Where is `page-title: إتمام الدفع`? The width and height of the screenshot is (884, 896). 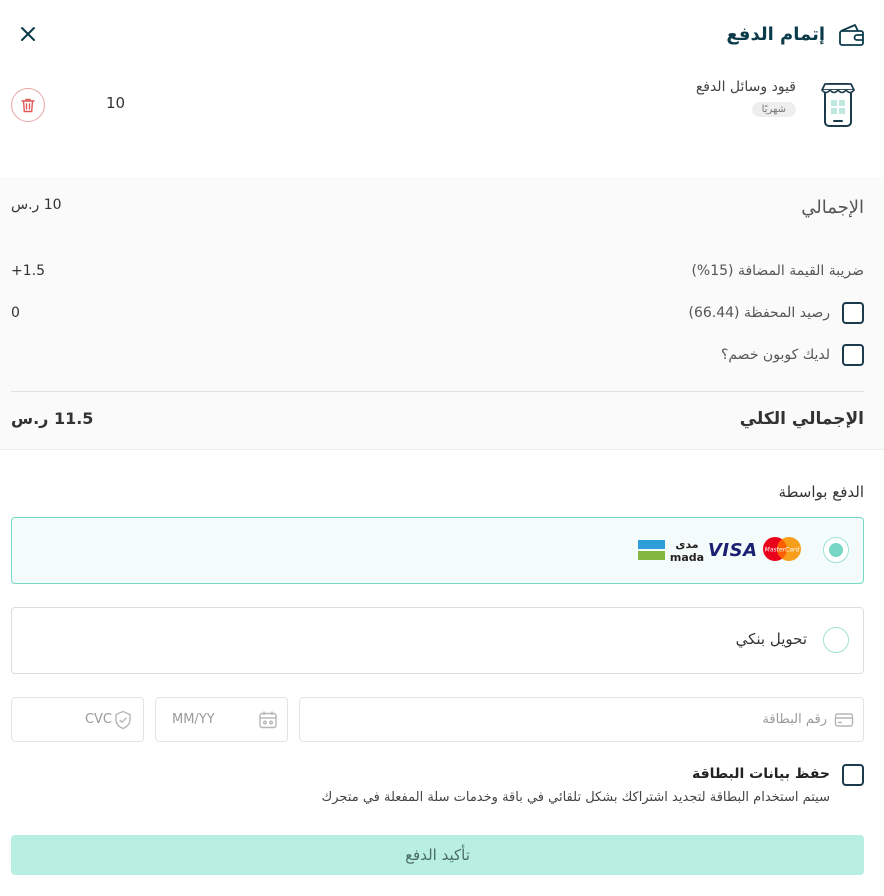
page-title: إتمام الدفع is located at coordinates (775, 34).